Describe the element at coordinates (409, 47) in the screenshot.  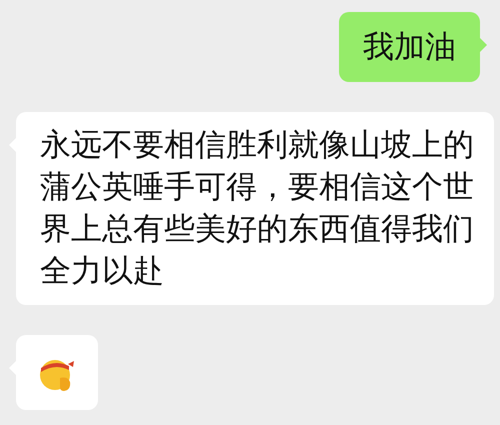
I see `message-bubble: 我加油` at that location.